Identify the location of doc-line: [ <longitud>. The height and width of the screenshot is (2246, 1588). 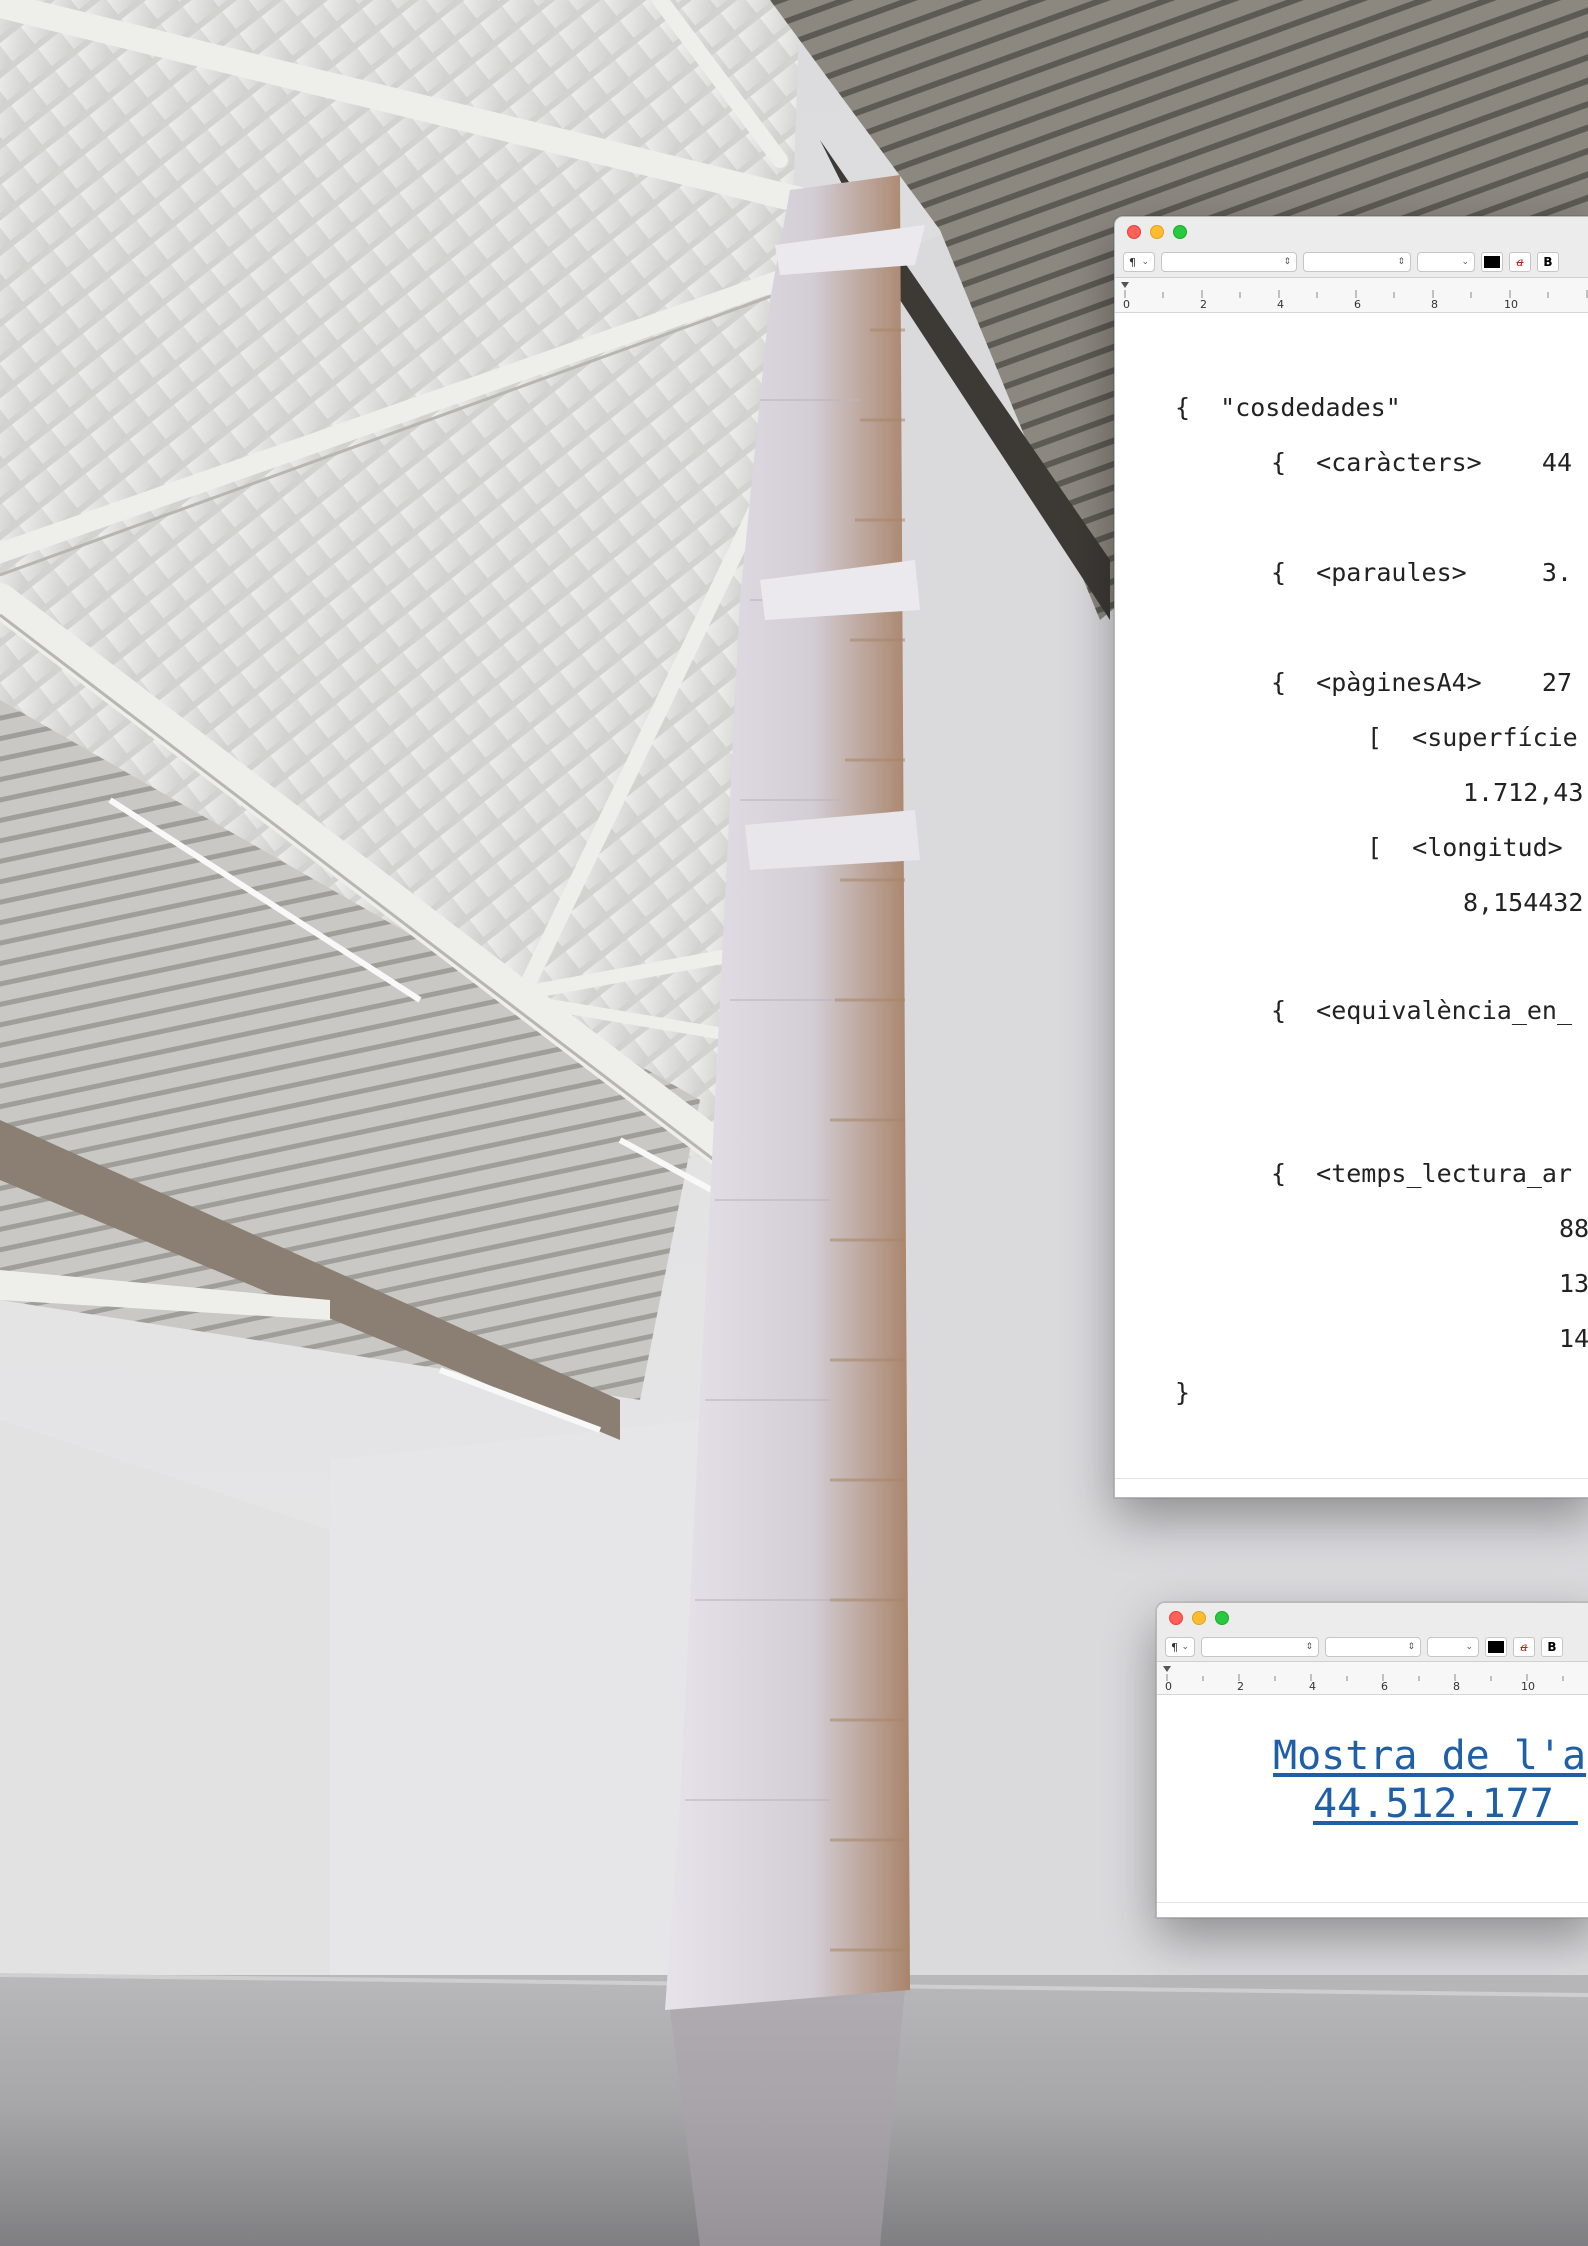
(1465, 847).